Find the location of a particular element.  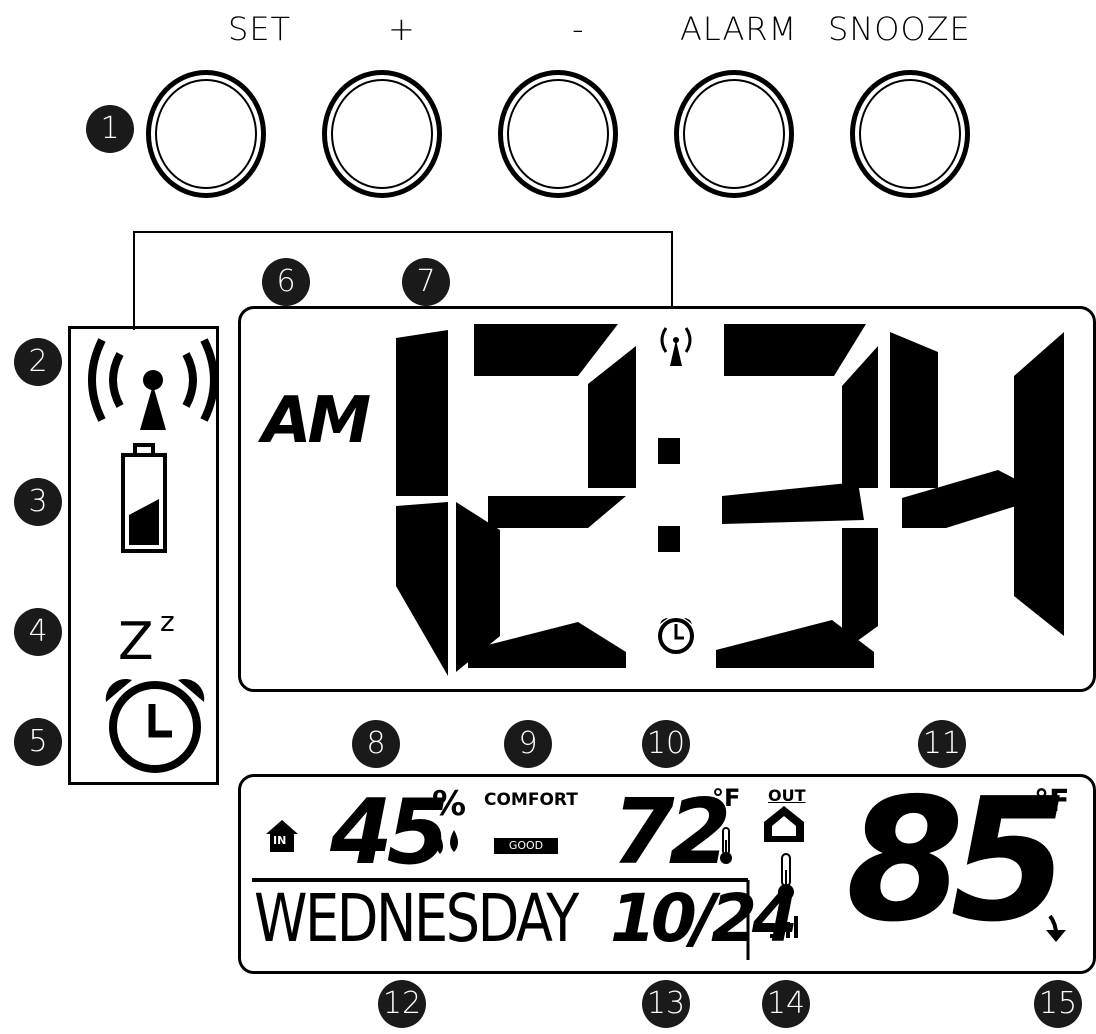

indoor-badge: IN is located at coordinates (280, 840).